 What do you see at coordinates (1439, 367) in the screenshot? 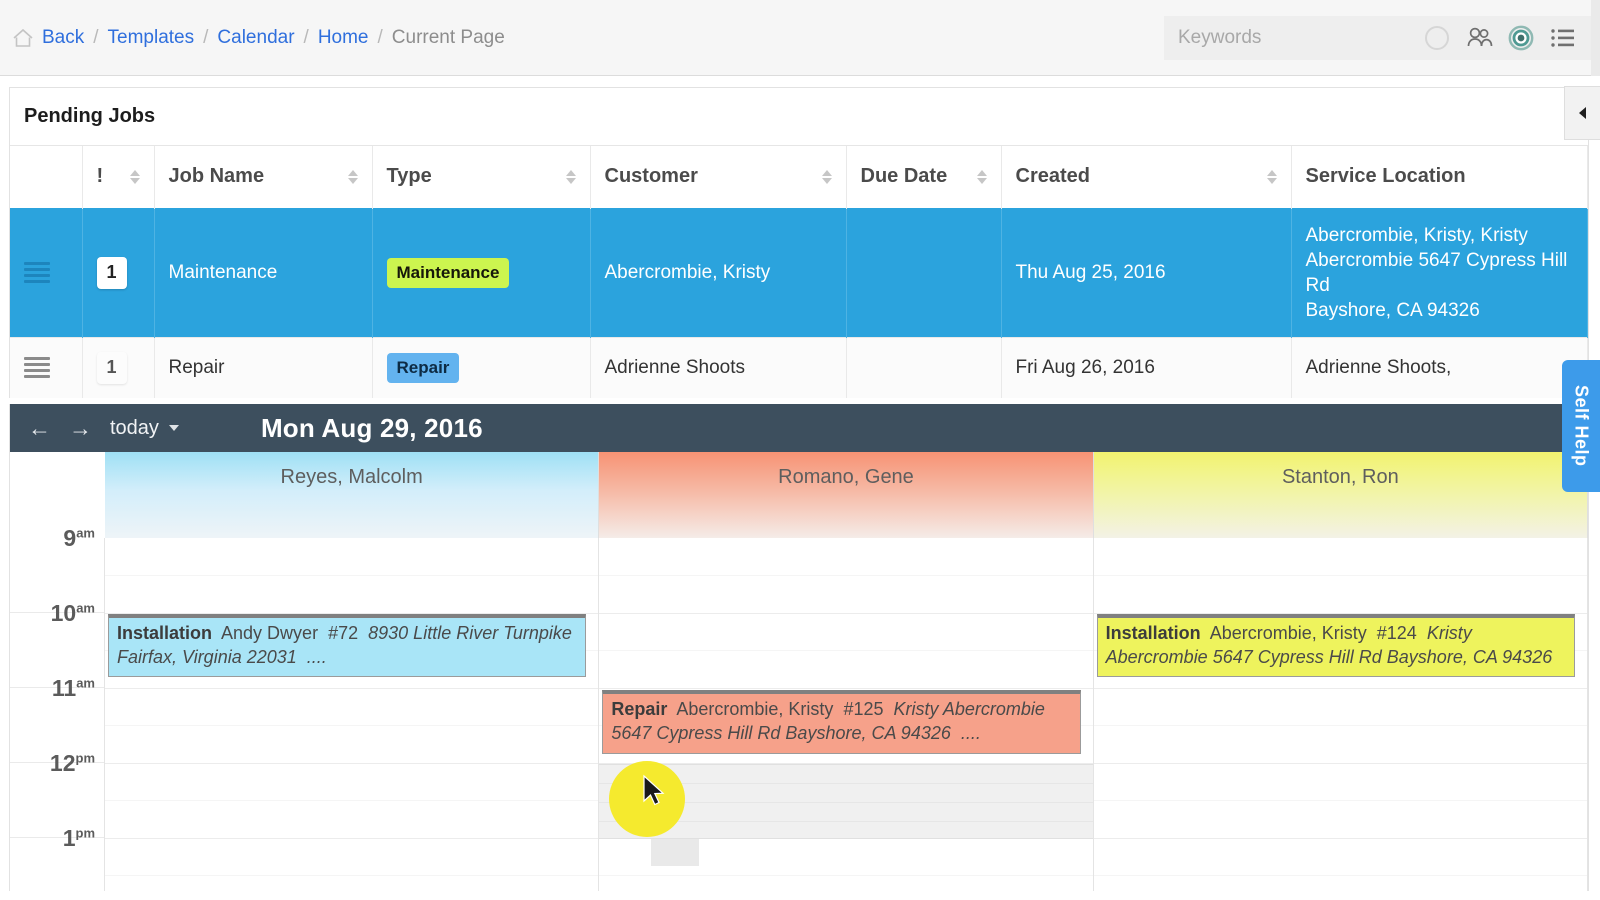
I see `row-service-location: Adrienne Shoots,` at bounding box center [1439, 367].